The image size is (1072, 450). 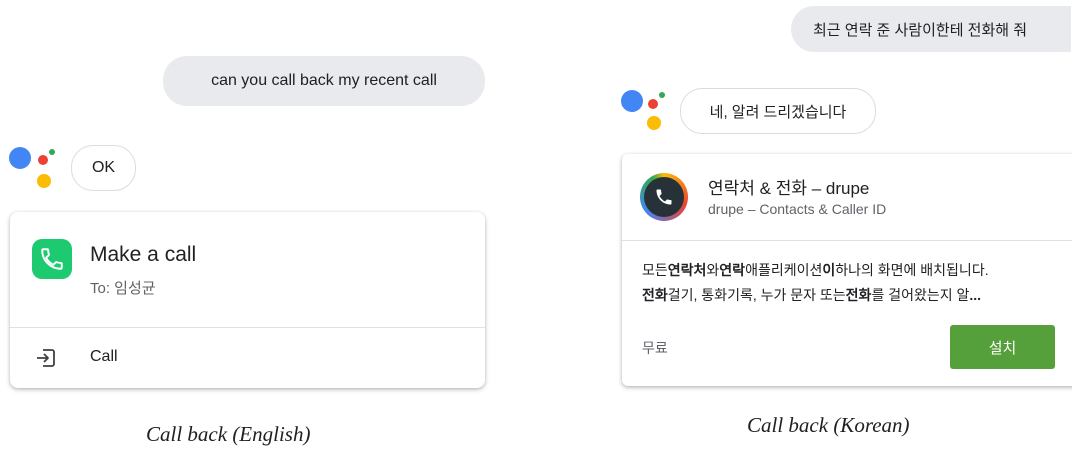 I want to click on call-action-label: Call, so click(x=104, y=356).